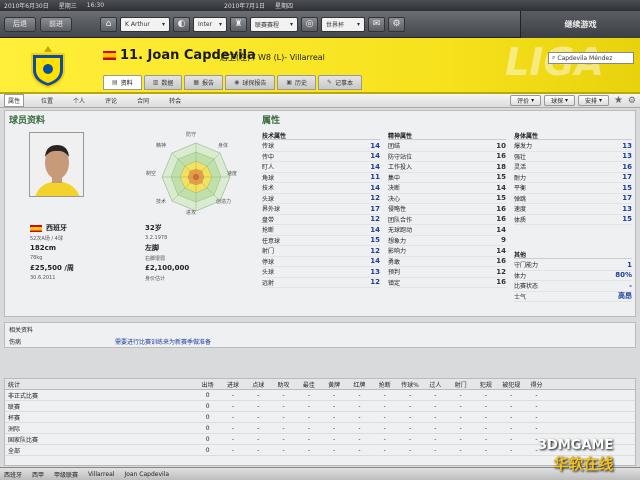  What do you see at coordinates (573, 146) in the screenshot?
I see `attribute-row: 爆发力 13` at bounding box center [573, 146].